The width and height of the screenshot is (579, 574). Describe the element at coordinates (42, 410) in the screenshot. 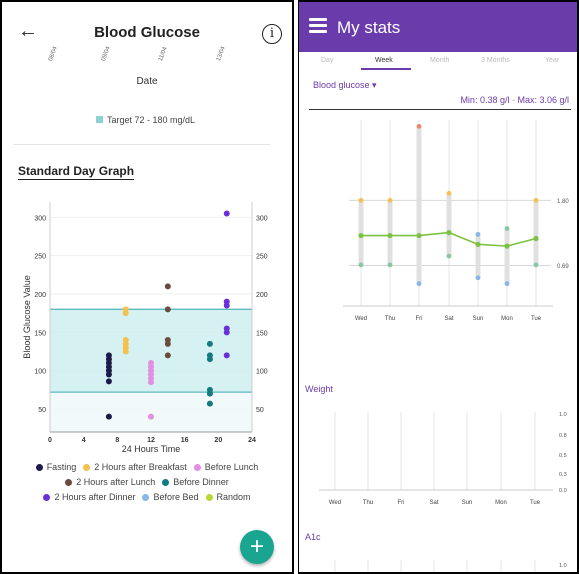

I see `y-tick-label: 50` at that location.